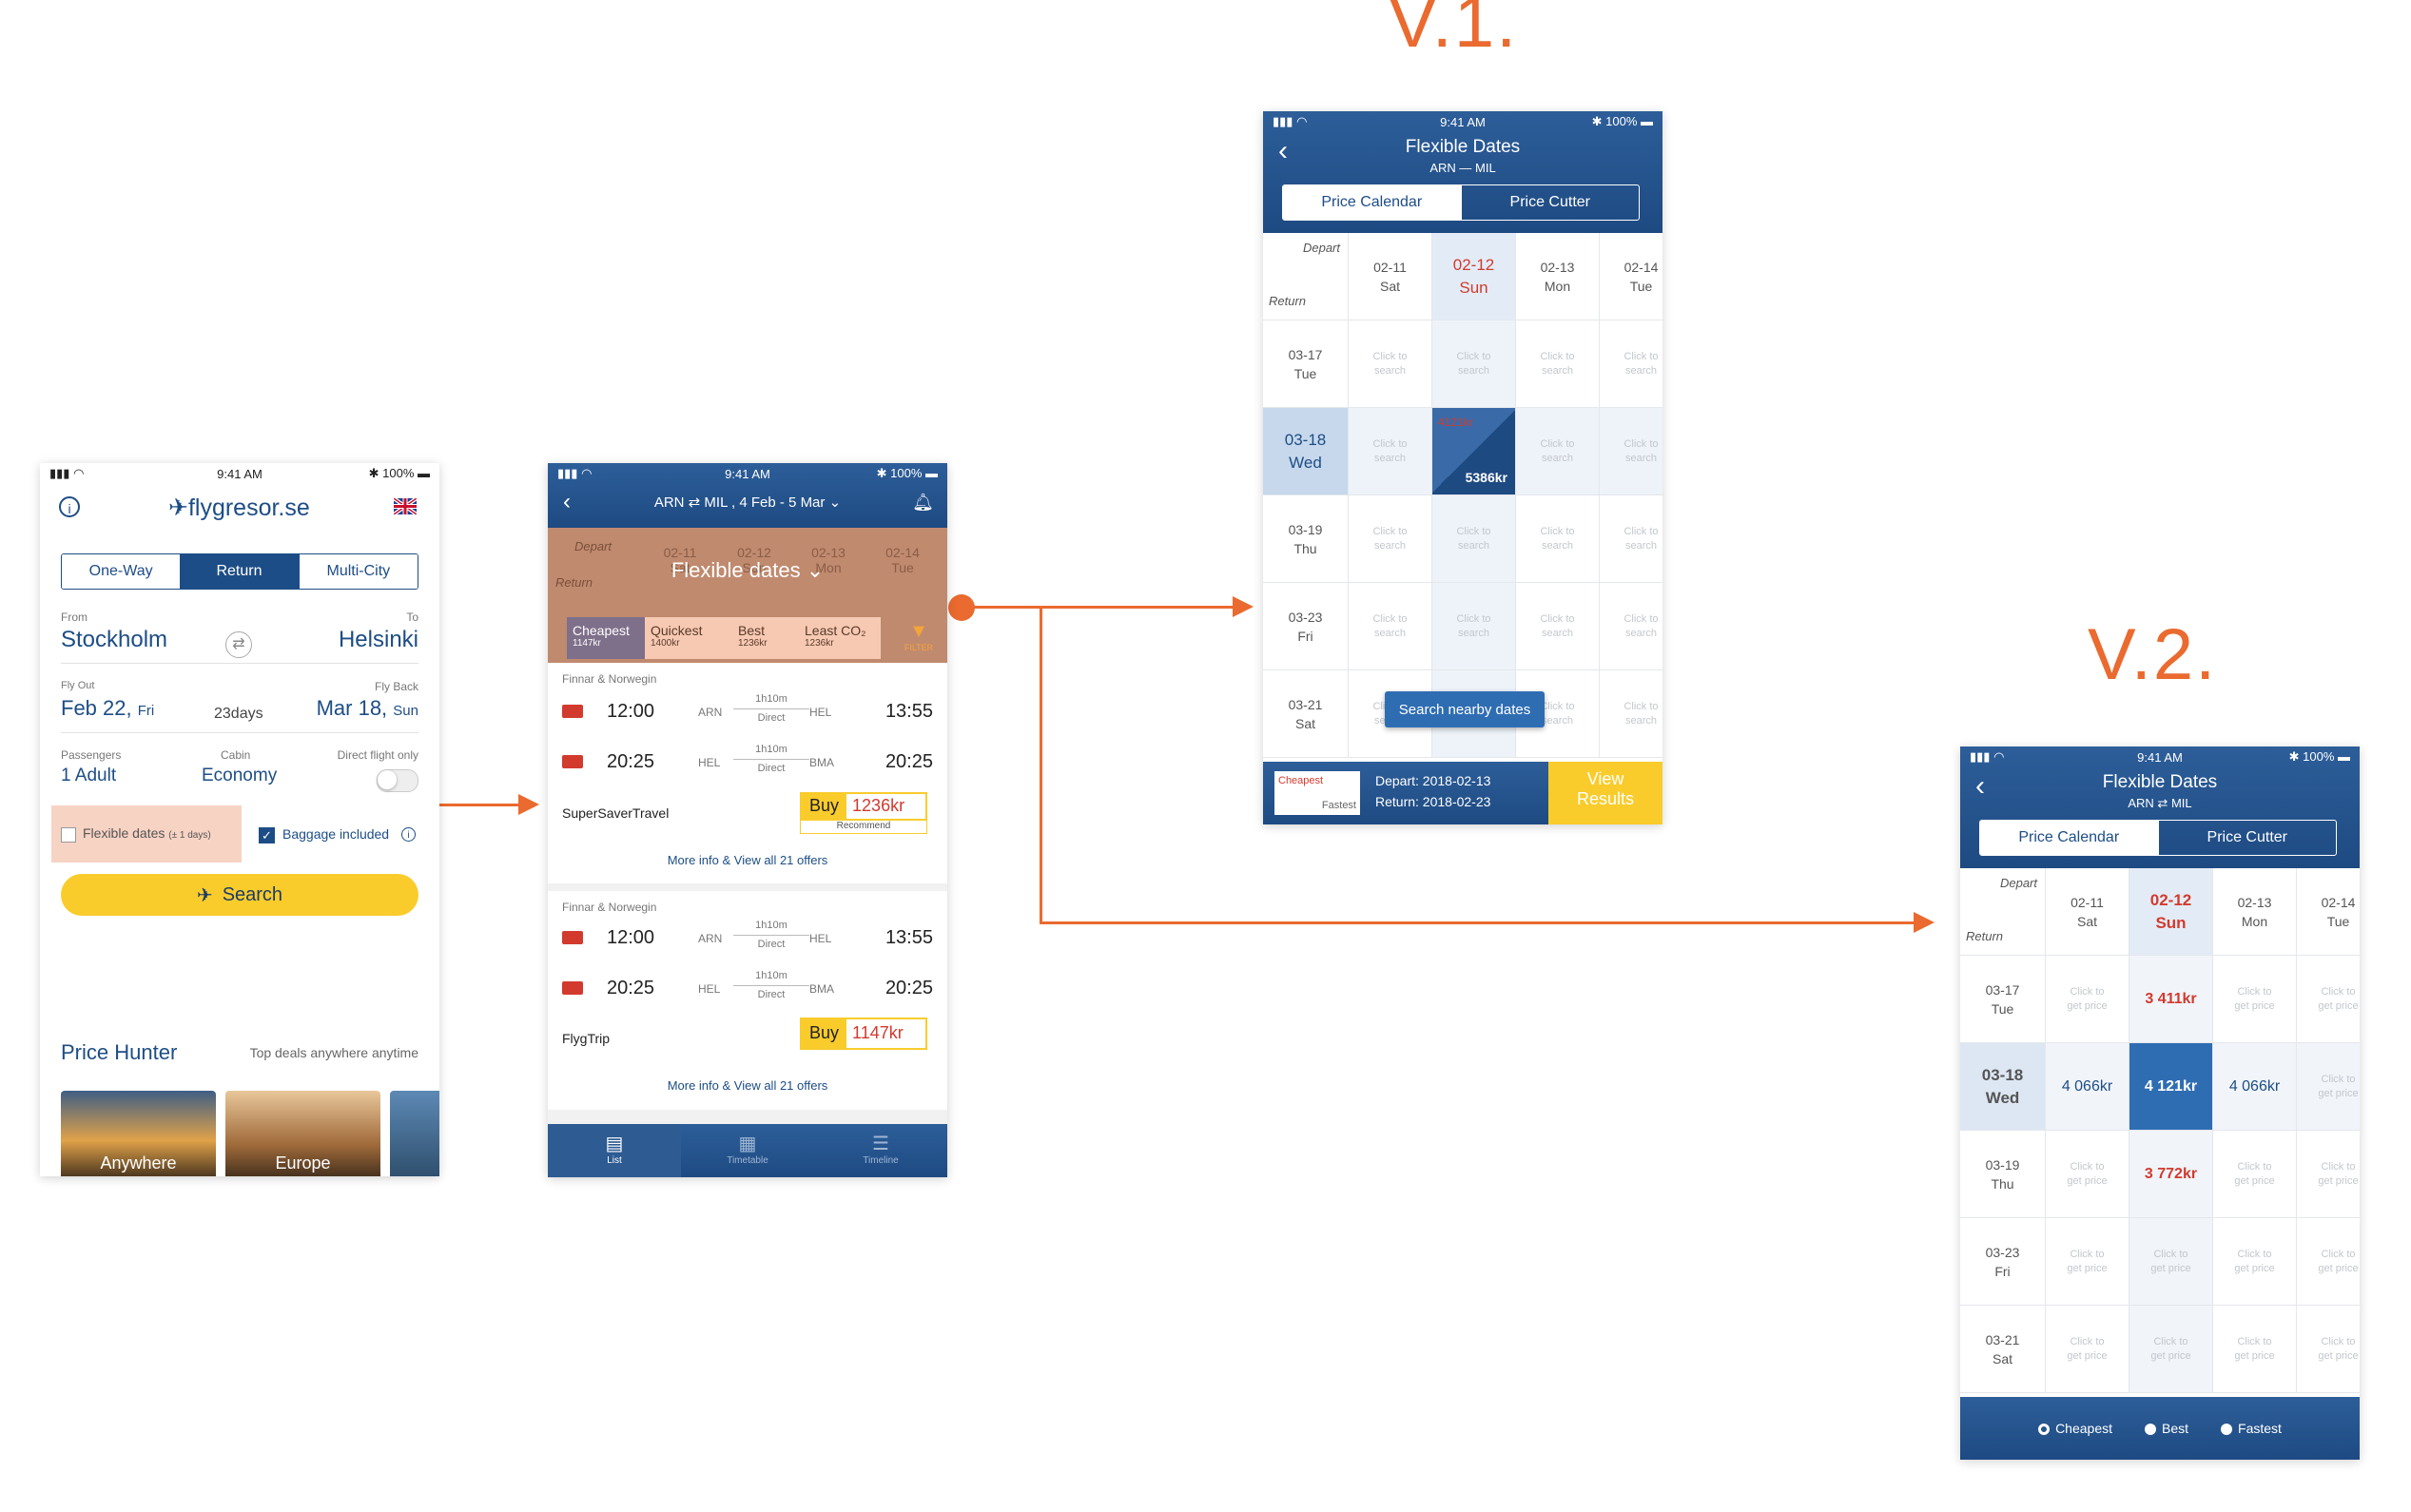 The height and width of the screenshot is (1512, 2411). I want to click on calendar-cell: 3 772kr, so click(2171, 1174).